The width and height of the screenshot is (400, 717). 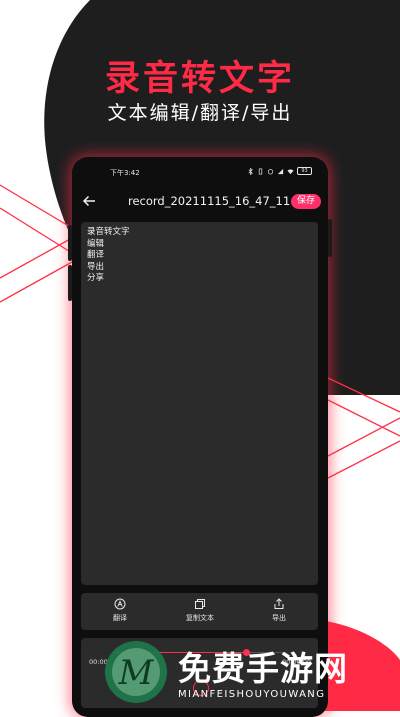 I want to click on phone-power-button, so click(x=330, y=238).